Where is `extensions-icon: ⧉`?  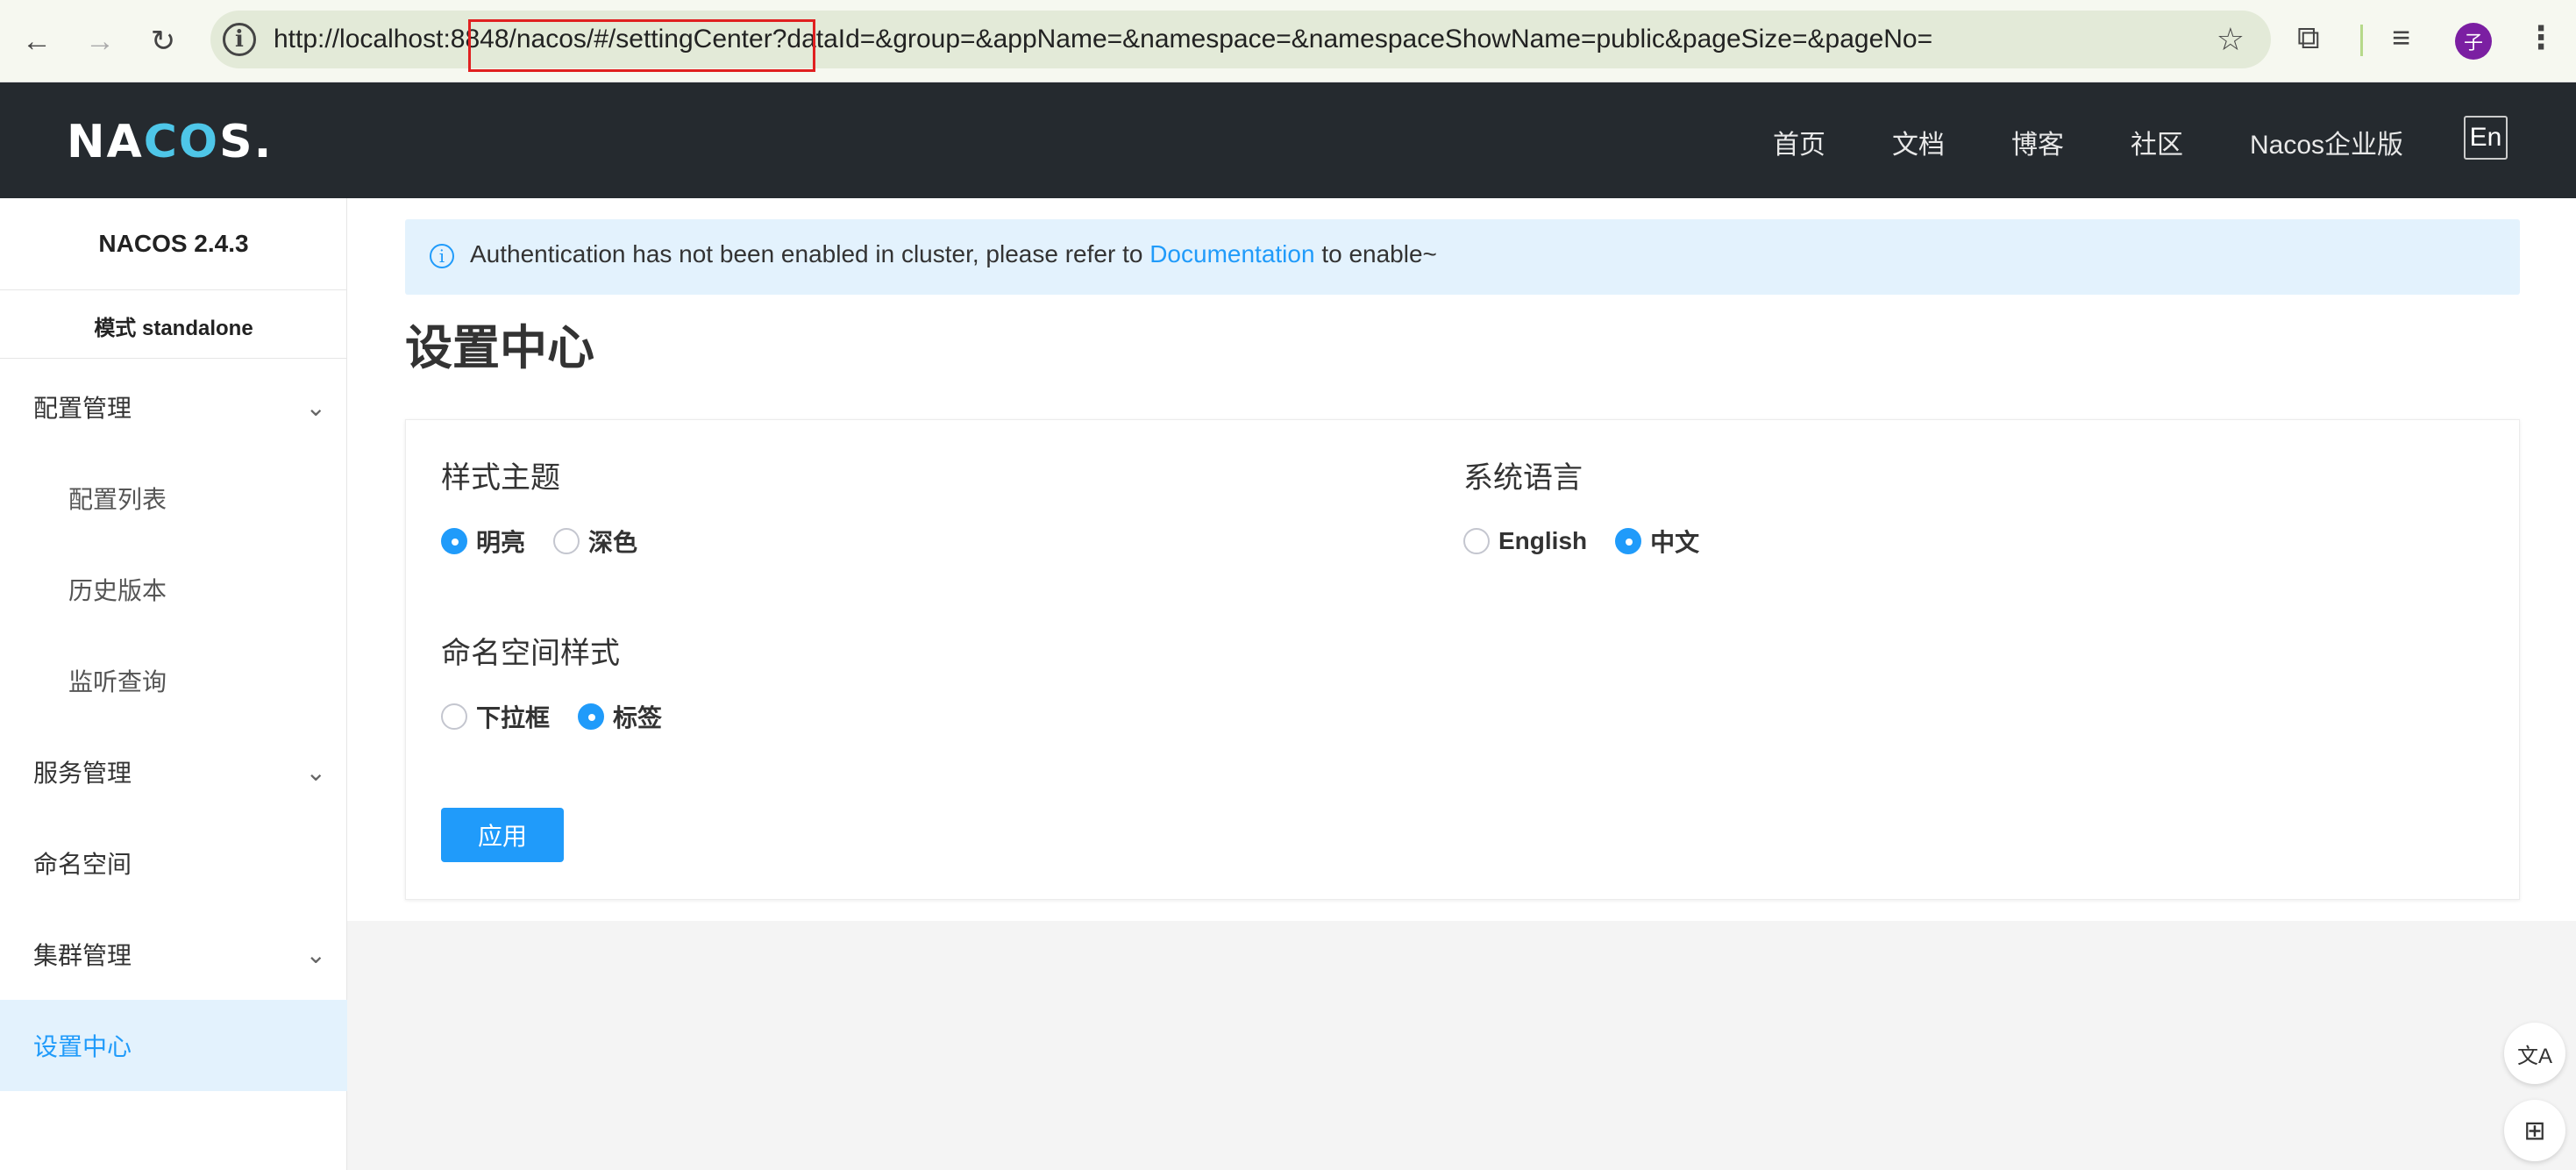 extensions-icon: ⧉ is located at coordinates (2308, 38).